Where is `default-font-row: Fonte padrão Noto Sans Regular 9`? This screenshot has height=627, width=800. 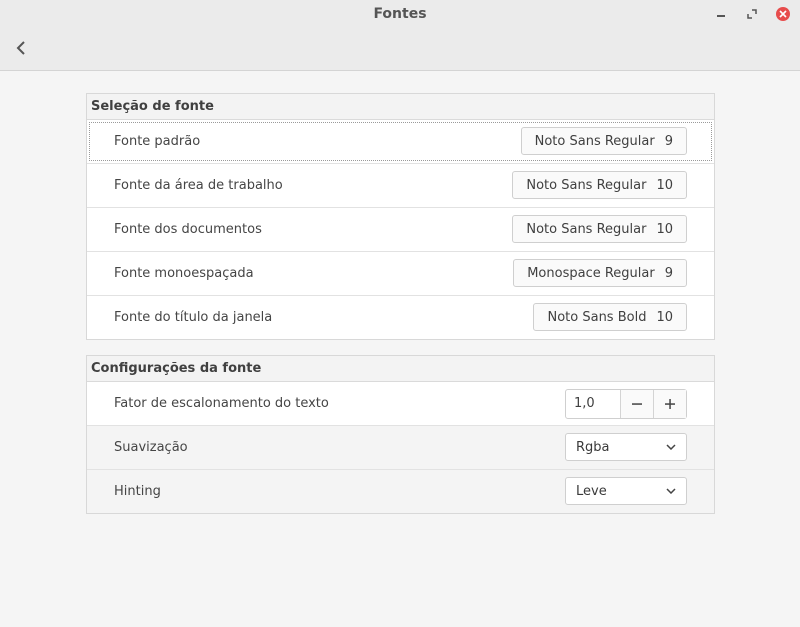 default-font-row: Fonte padrão Noto Sans Regular 9 is located at coordinates (400, 142).